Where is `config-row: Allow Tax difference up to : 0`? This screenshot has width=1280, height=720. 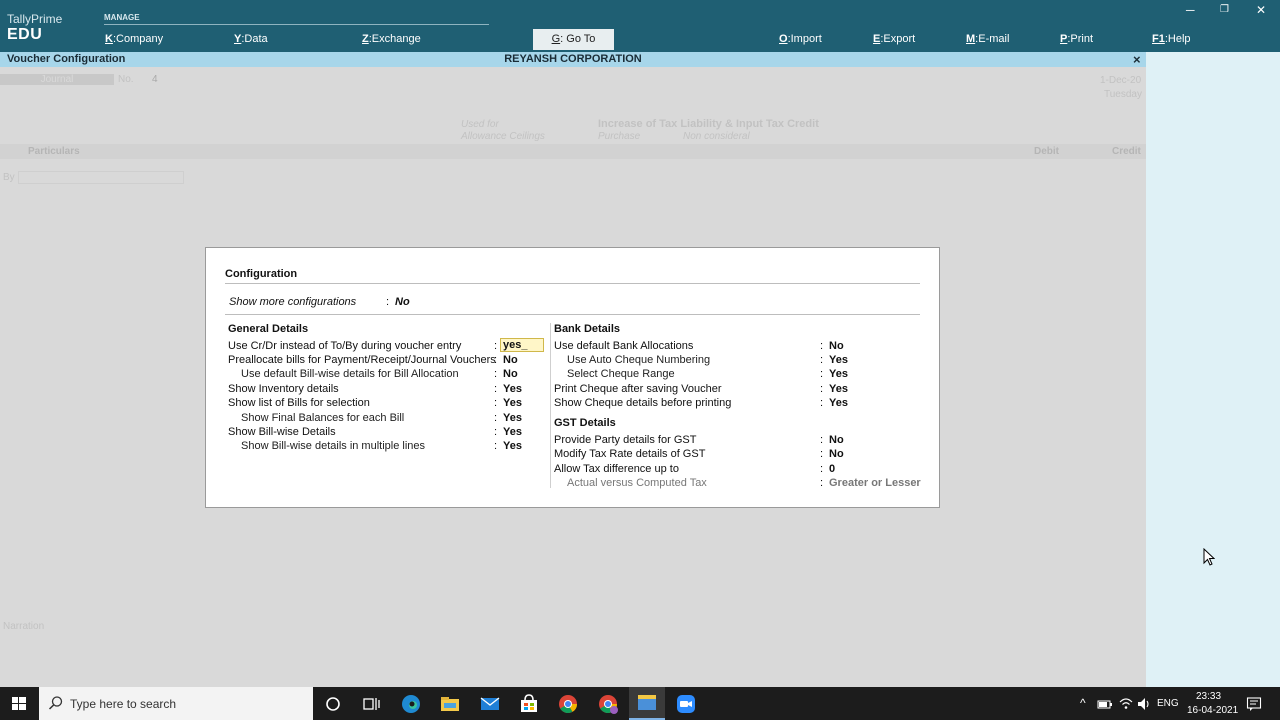 config-row: Allow Tax difference up to : 0 is located at coordinates (739, 470).